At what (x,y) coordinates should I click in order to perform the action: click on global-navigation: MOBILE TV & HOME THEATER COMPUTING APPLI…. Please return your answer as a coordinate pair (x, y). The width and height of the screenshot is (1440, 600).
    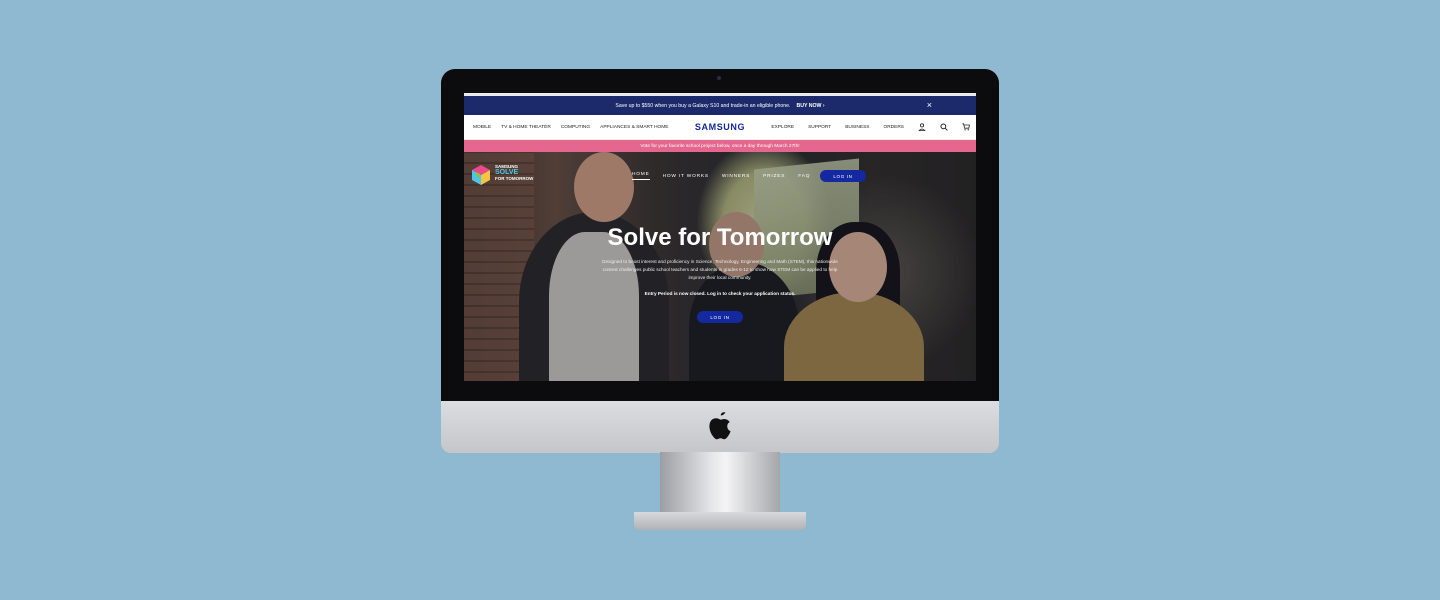
    Looking at the image, I should click on (720, 127).